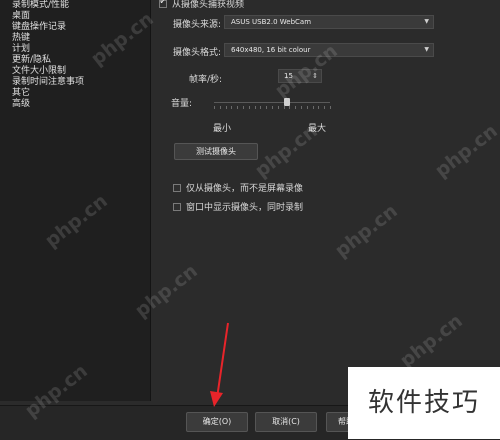 The width and height of the screenshot is (500, 440). What do you see at coordinates (245, 189) in the screenshot?
I see `camera-only-label: 仅从摄像头，而不是屏幕录像` at bounding box center [245, 189].